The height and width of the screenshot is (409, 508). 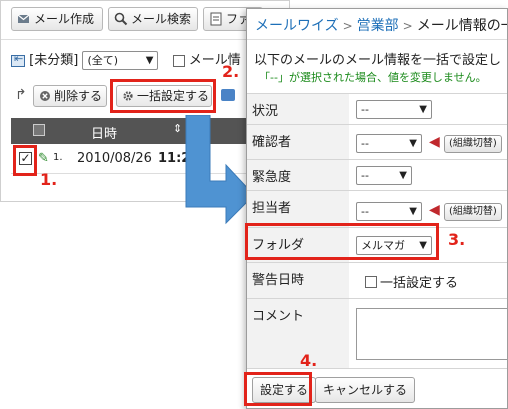 I want to click on status-select: -- ▼, so click(x=394, y=109).